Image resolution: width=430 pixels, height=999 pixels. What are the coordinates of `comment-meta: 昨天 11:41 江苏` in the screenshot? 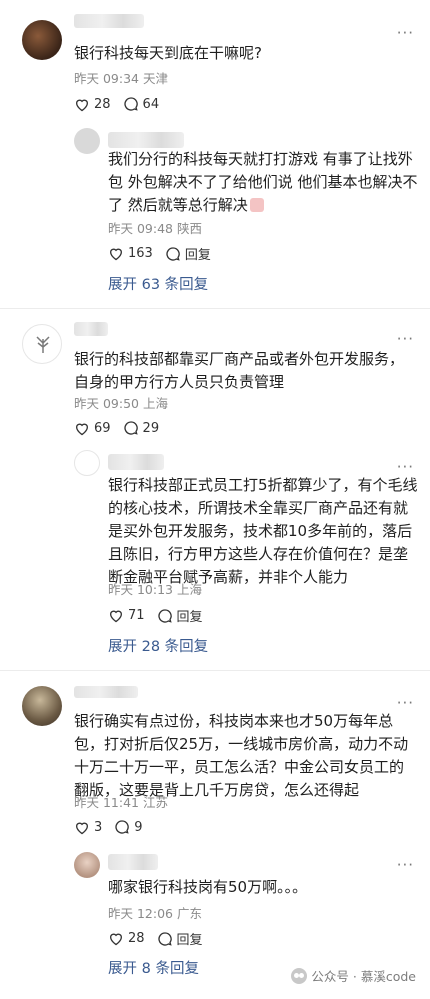 It's located at (121, 803).